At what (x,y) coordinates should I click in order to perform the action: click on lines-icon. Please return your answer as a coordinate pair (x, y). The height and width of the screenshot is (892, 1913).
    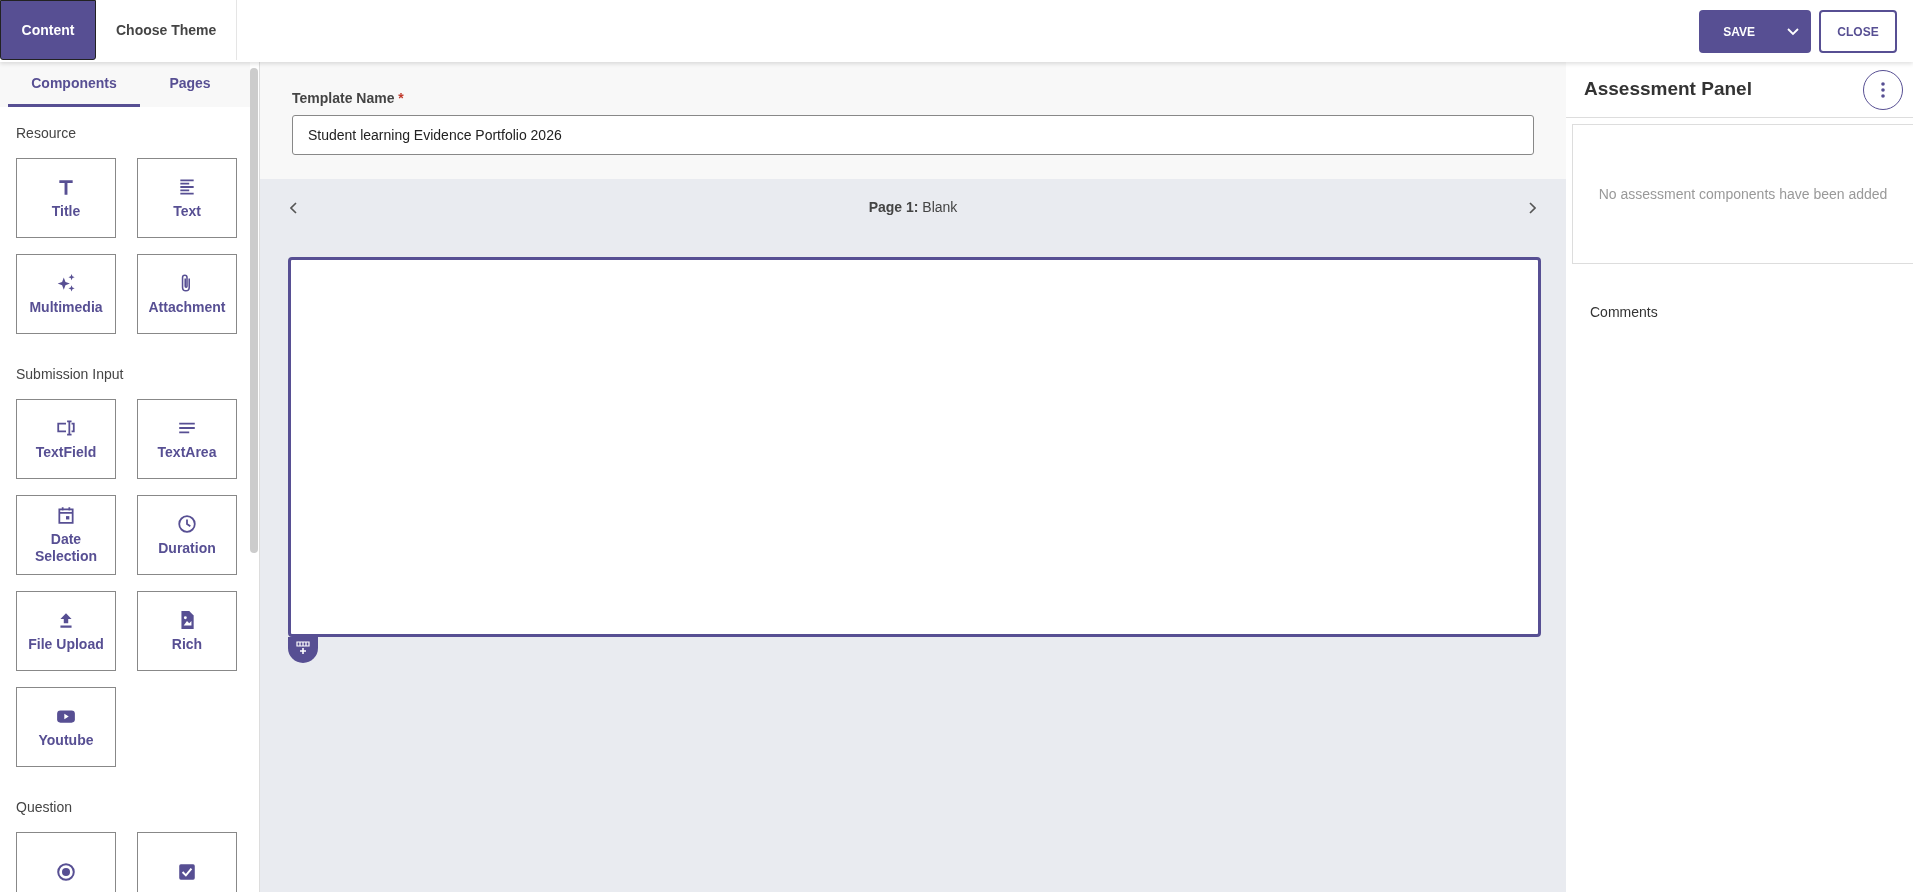
    Looking at the image, I should click on (187, 186).